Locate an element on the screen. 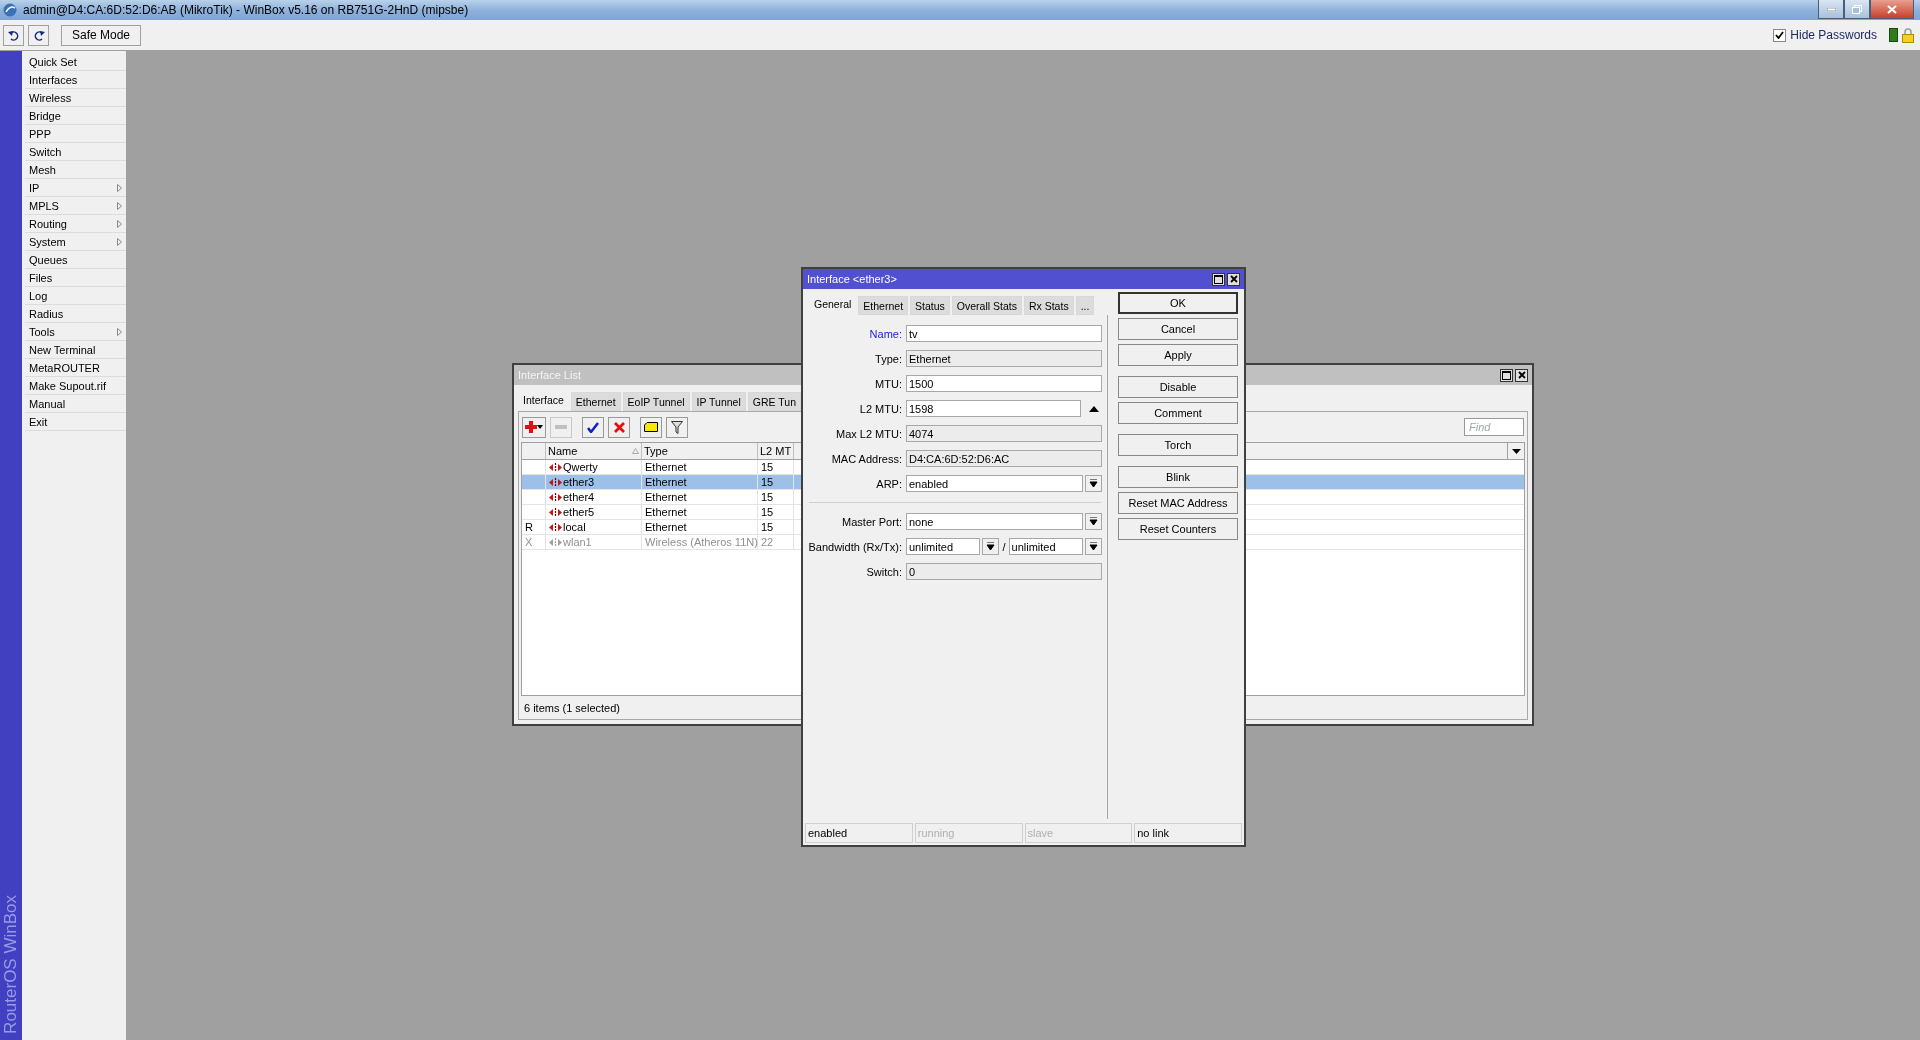 The image size is (1920, 1040). menu-item: Quick Set is located at coordinates (75, 62).